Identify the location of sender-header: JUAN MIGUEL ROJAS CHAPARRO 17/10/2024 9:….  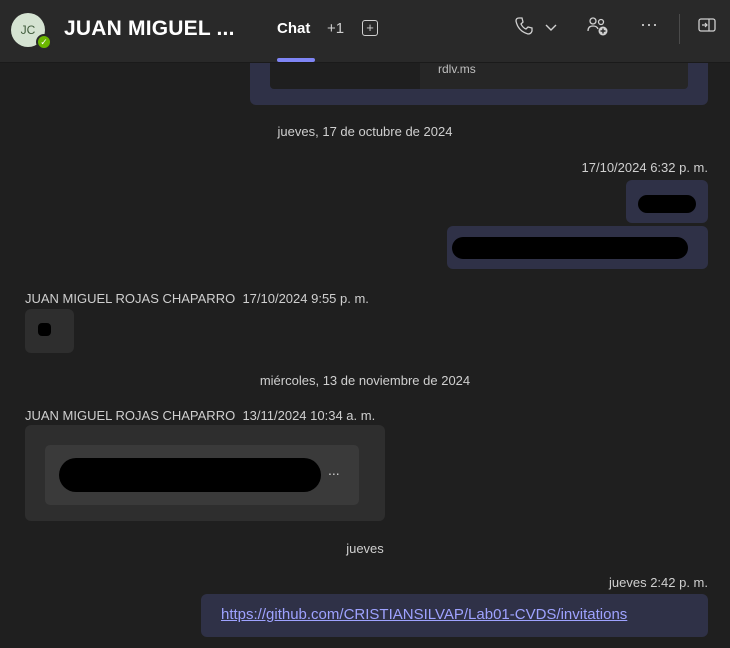
(197, 298).